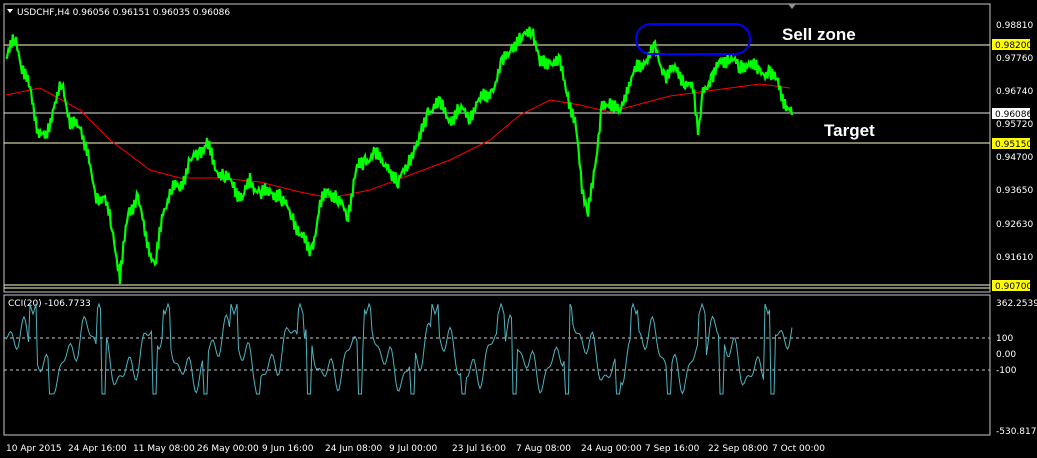  I want to click on time-tick: 24 Aug 00:00, so click(611, 449).